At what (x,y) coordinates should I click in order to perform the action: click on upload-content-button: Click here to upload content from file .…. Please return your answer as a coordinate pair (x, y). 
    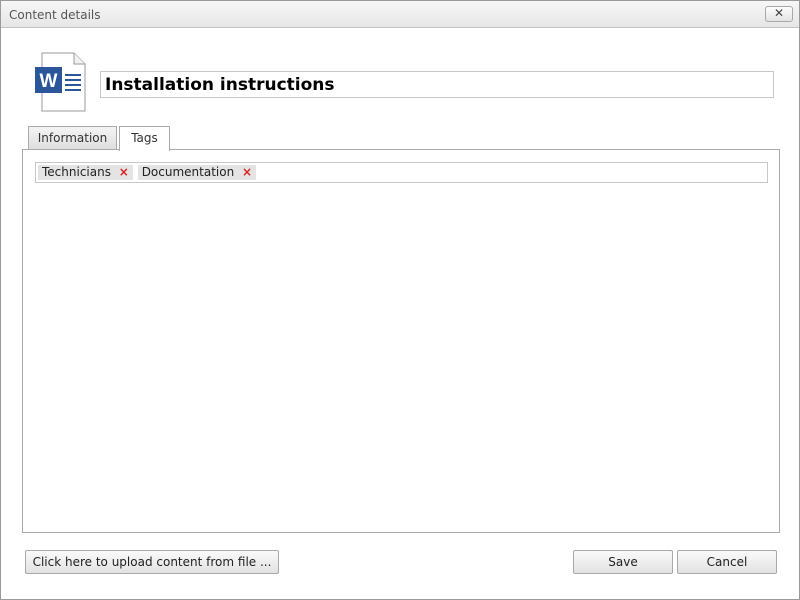
    Looking at the image, I should click on (152, 562).